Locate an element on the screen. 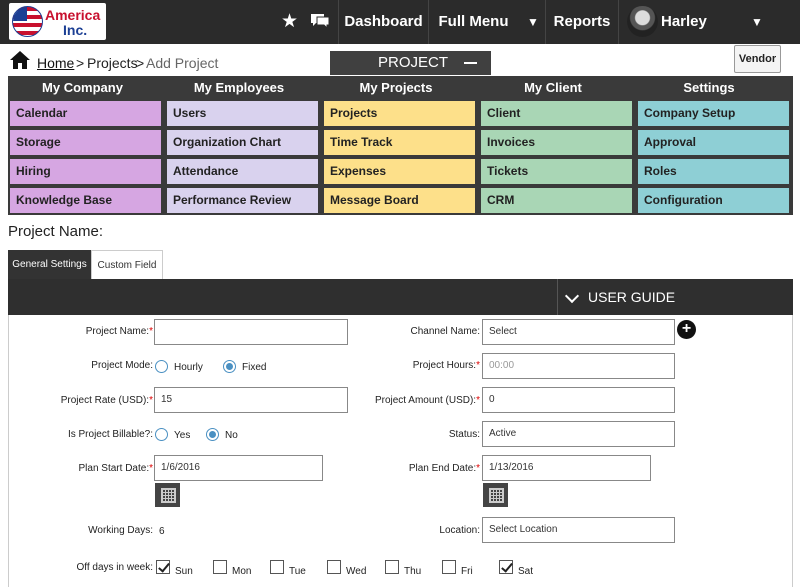 The image size is (800, 587). menu-item-client: Client is located at coordinates (556, 113).